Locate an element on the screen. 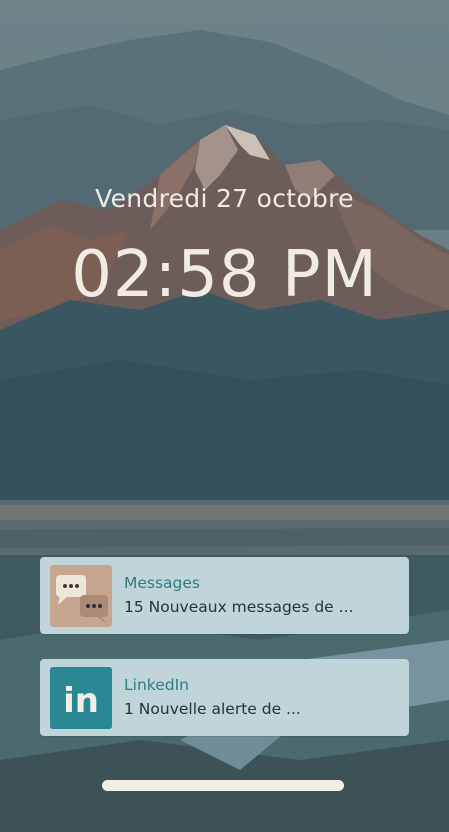 The height and width of the screenshot is (832, 449). notification-app-name: Messages is located at coordinates (162, 583).